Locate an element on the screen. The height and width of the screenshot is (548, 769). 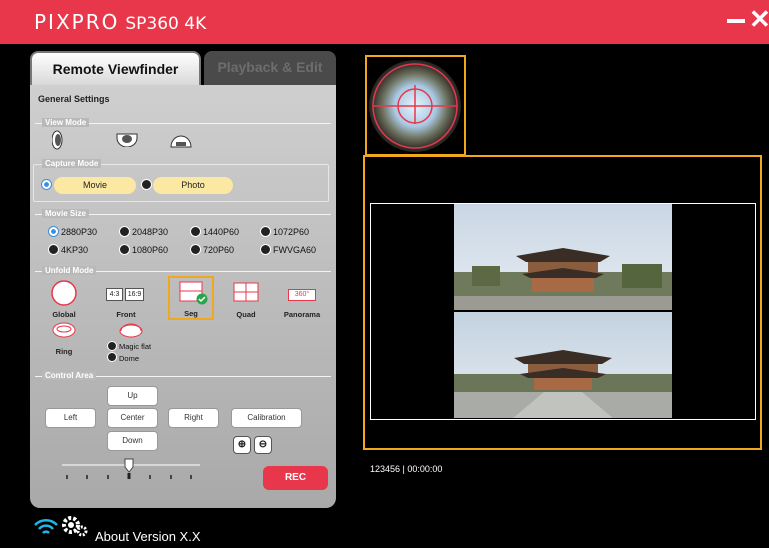
top-view-icon is located at coordinates (127, 140).